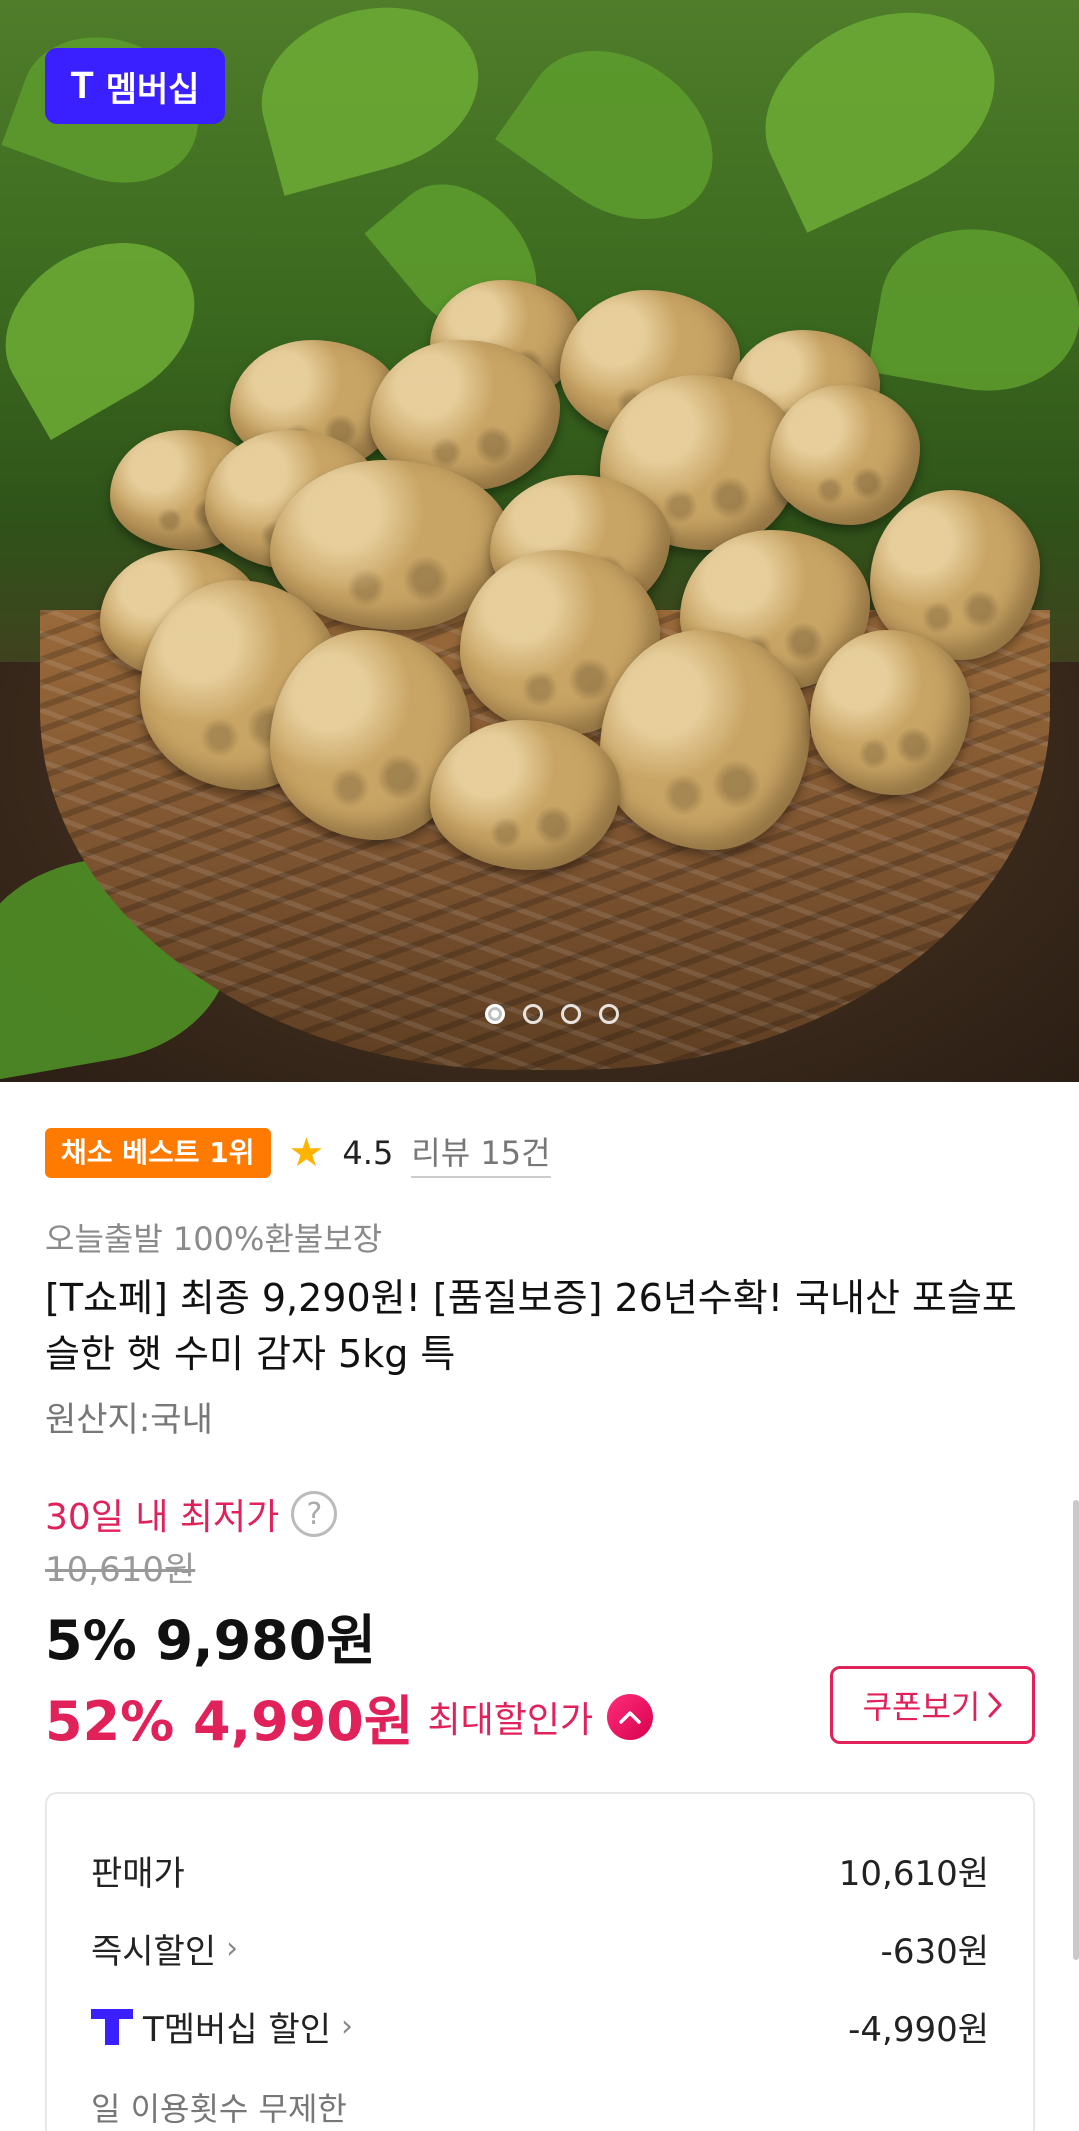 The image size is (1079, 2131). I want to click on lowest-price-label: 30일 내 최저가 ?, so click(191, 1514).